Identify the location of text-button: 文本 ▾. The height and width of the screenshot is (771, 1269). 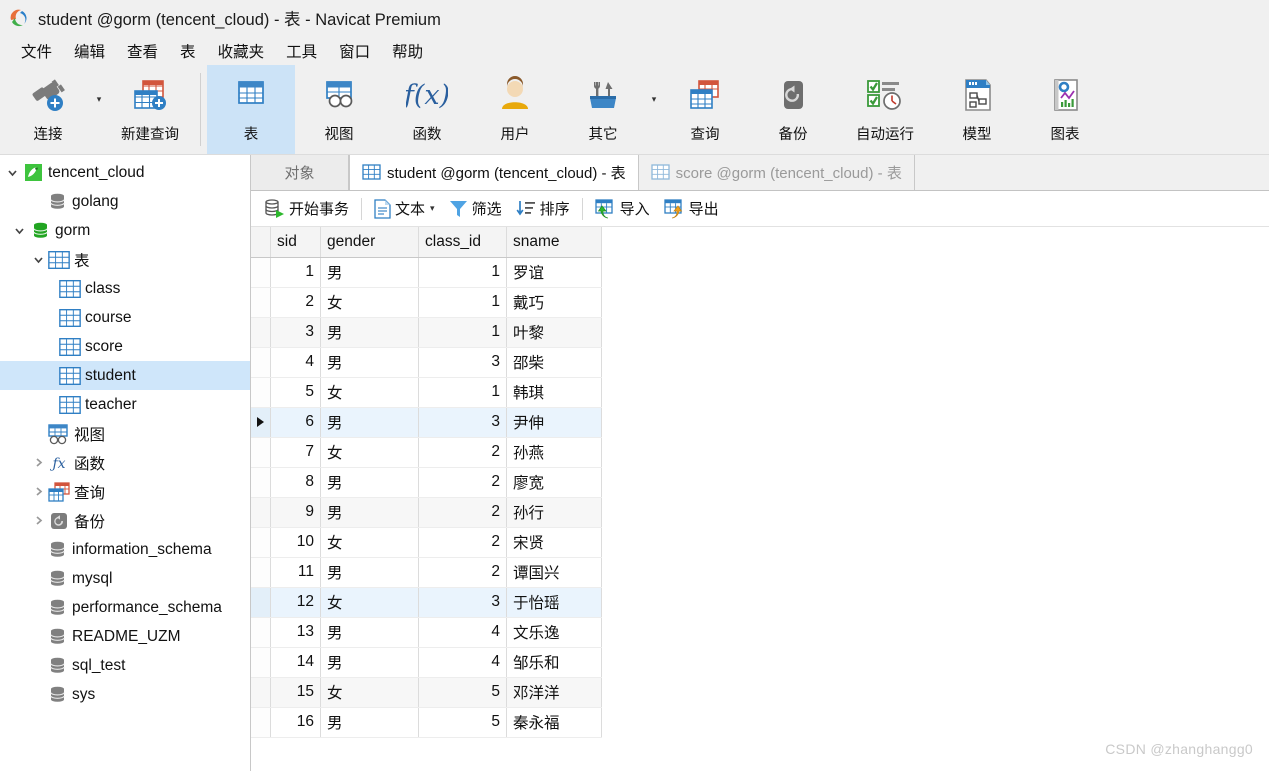
(404, 208).